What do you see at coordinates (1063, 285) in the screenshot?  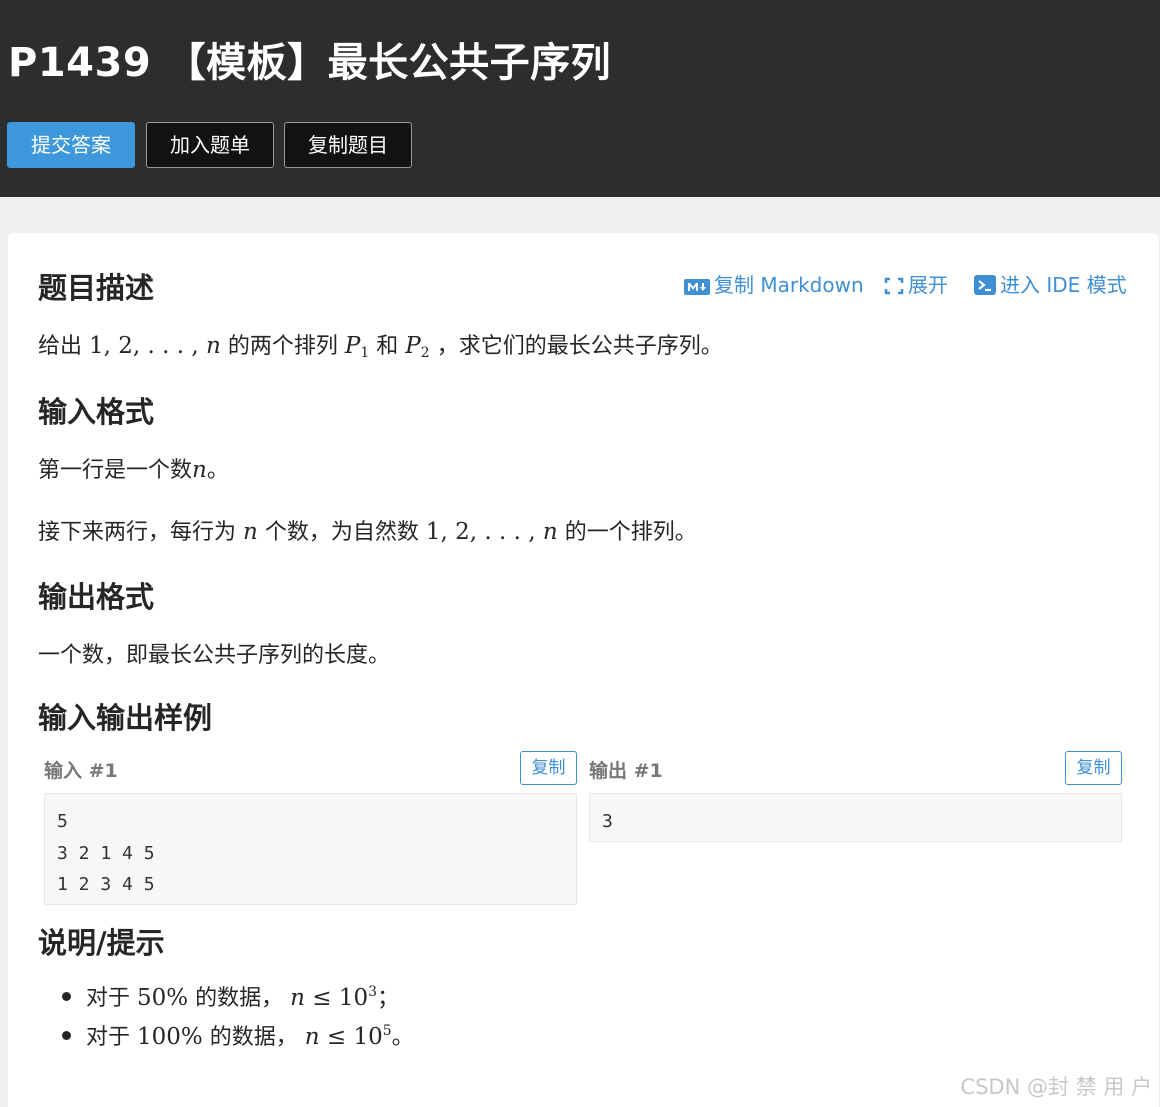 I see `ide-mode-label: 进入 IDE 模式` at bounding box center [1063, 285].